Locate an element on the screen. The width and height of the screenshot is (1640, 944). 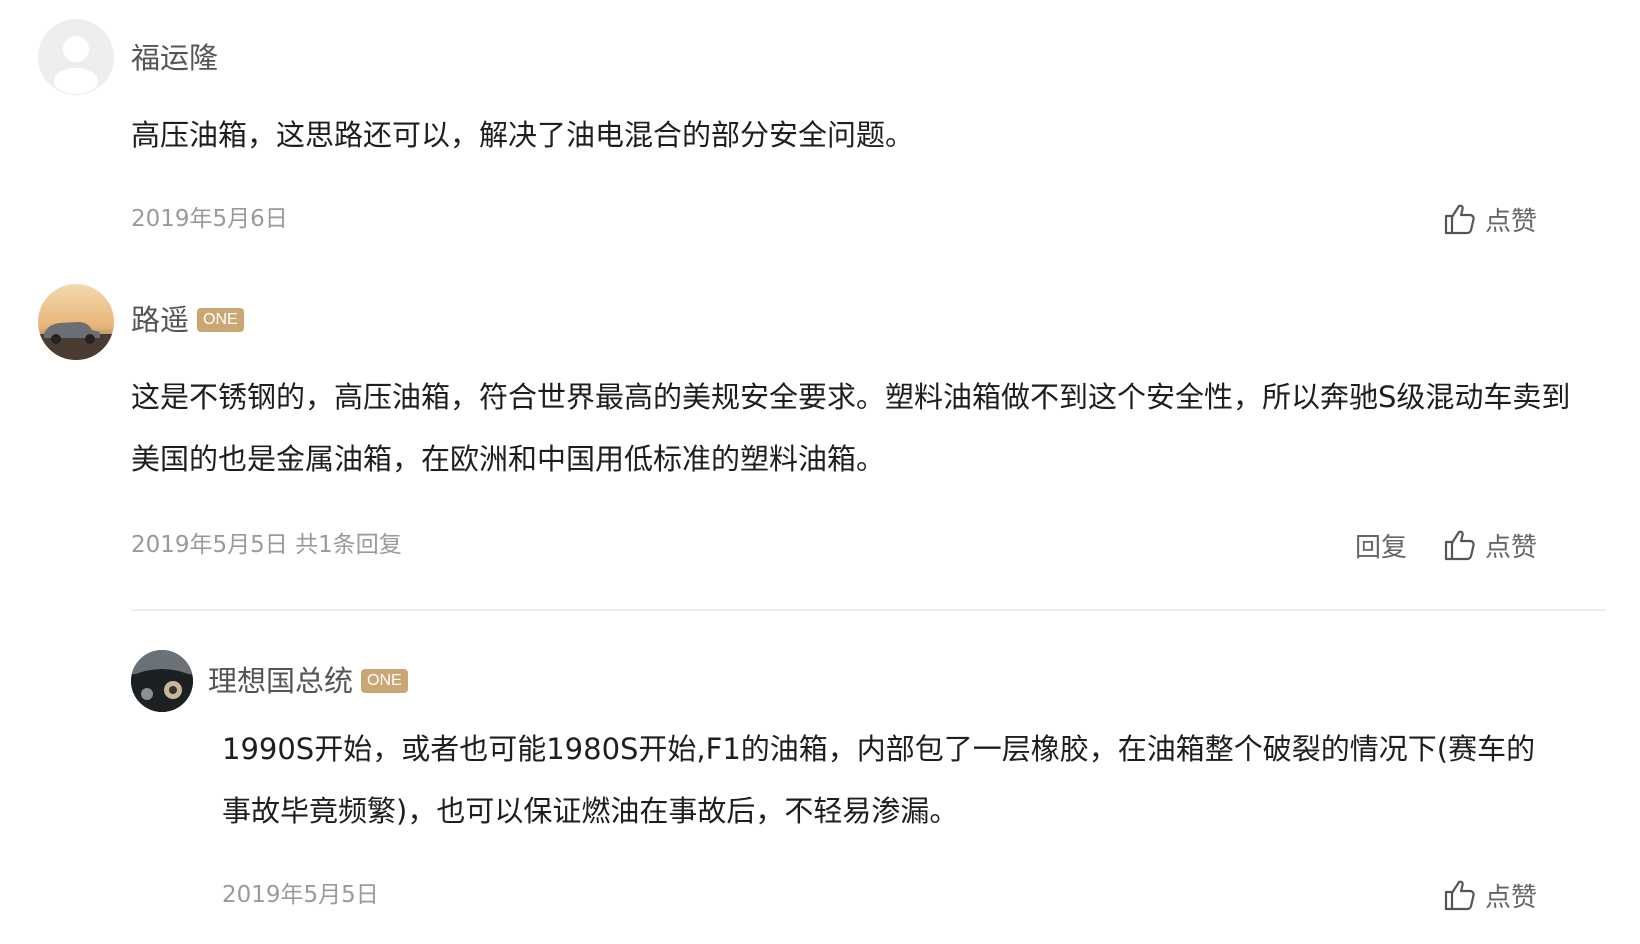
comment-actions: 回复 点赞 is located at coordinates (1446, 545).